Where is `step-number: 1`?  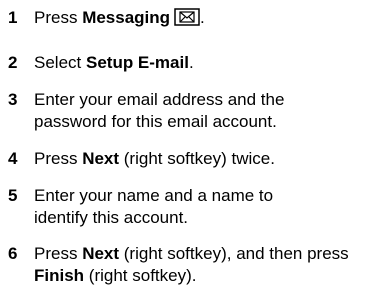 step-number: 1 is located at coordinates (13, 17).